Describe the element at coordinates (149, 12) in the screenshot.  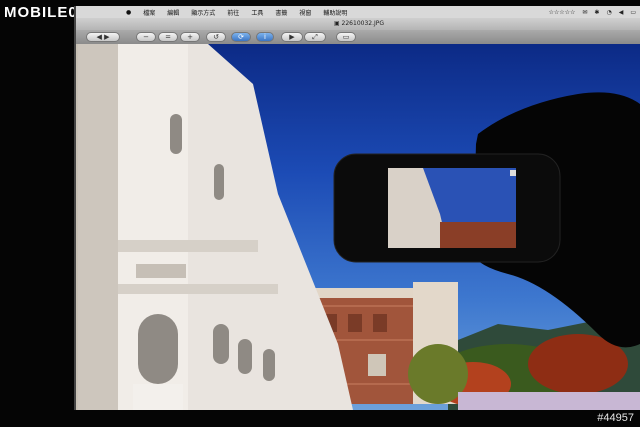
I see `menu-file: 檔案` at that location.